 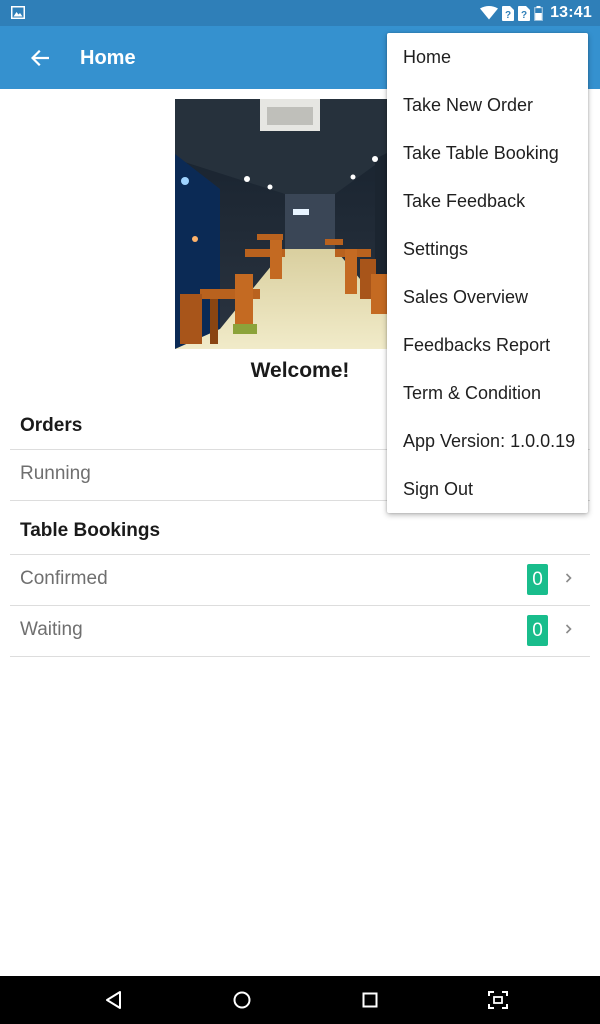 I want to click on menu-item-app-version: App Version: 1.0.0.19, so click(x=487, y=441).